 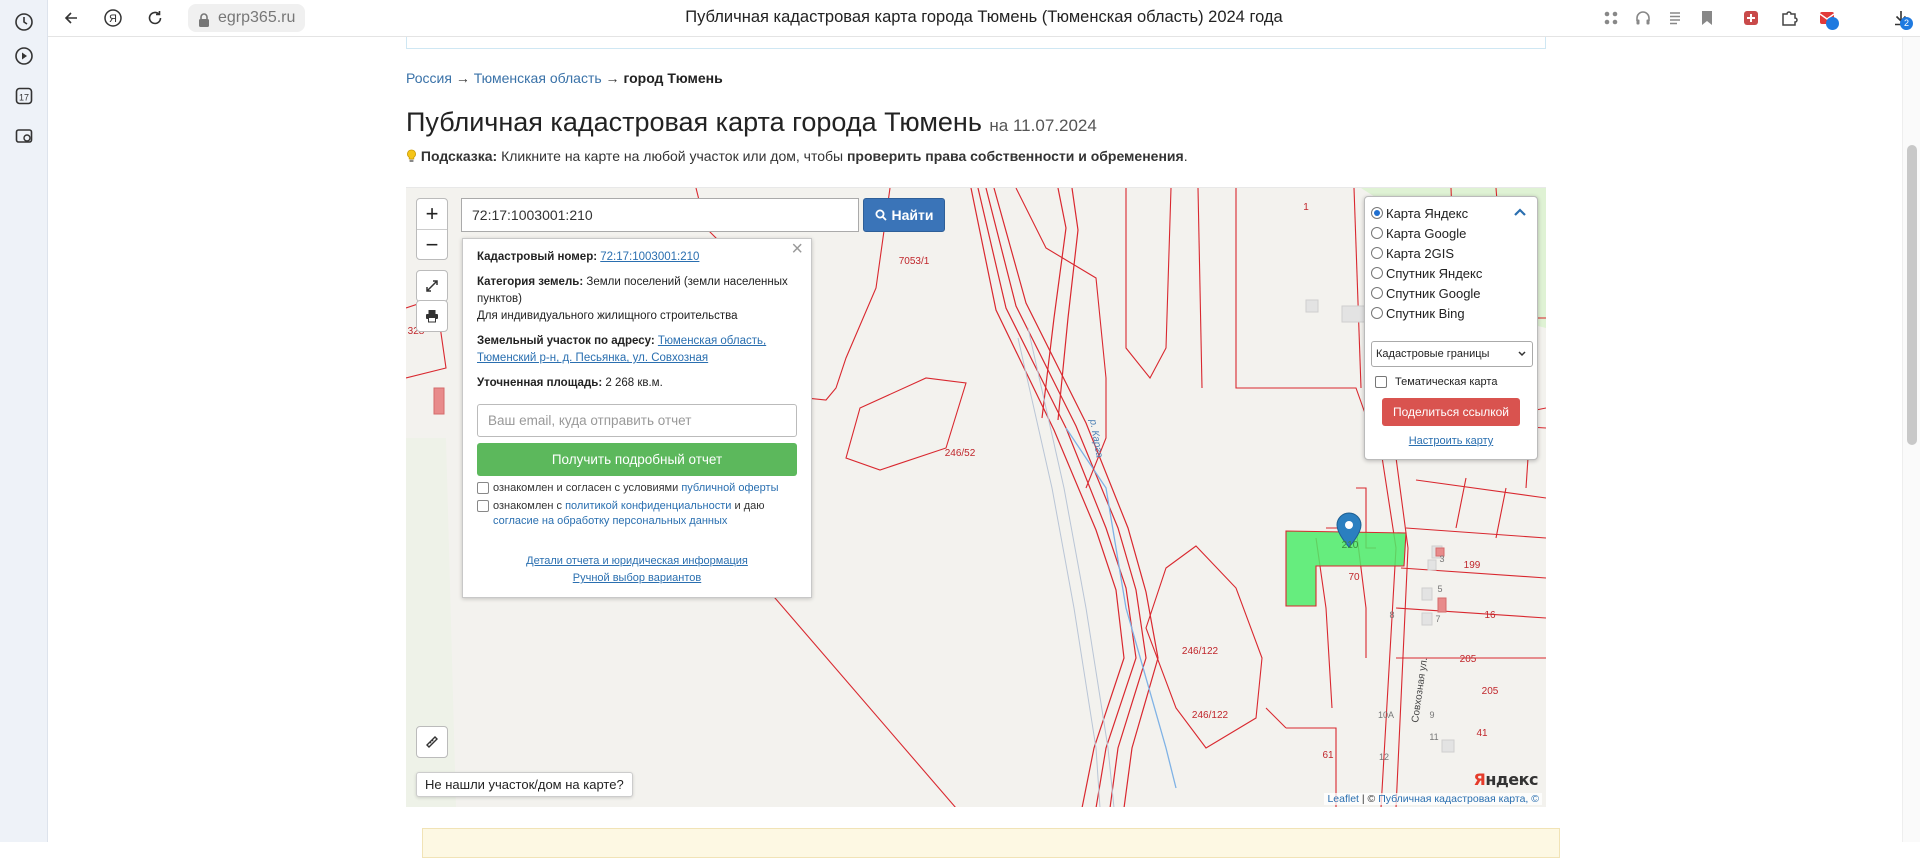 What do you see at coordinates (24, 56) in the screenshot?
I see `play-icon` at bounding box center [24, 56].